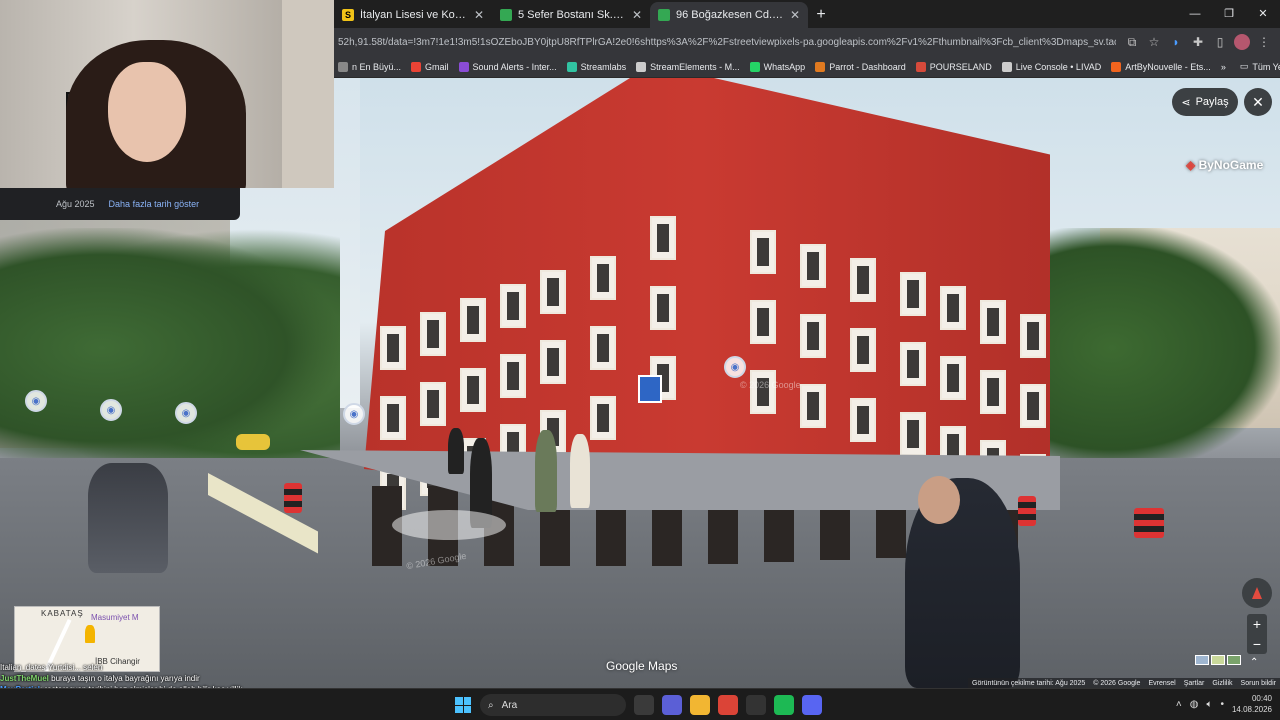 Image resolution: width=1280 pixels, height=720 pixels. Describe the element at coordinates (1179, 704) in the screenshot. I see `tray-chevron-icon: ˄` at that location.